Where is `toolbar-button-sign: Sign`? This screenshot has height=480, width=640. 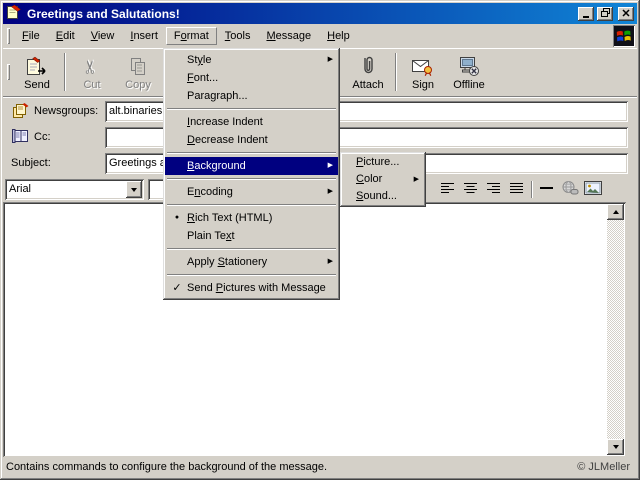
toolbar-button-sign: Sign is located at coordinates (423, 72).